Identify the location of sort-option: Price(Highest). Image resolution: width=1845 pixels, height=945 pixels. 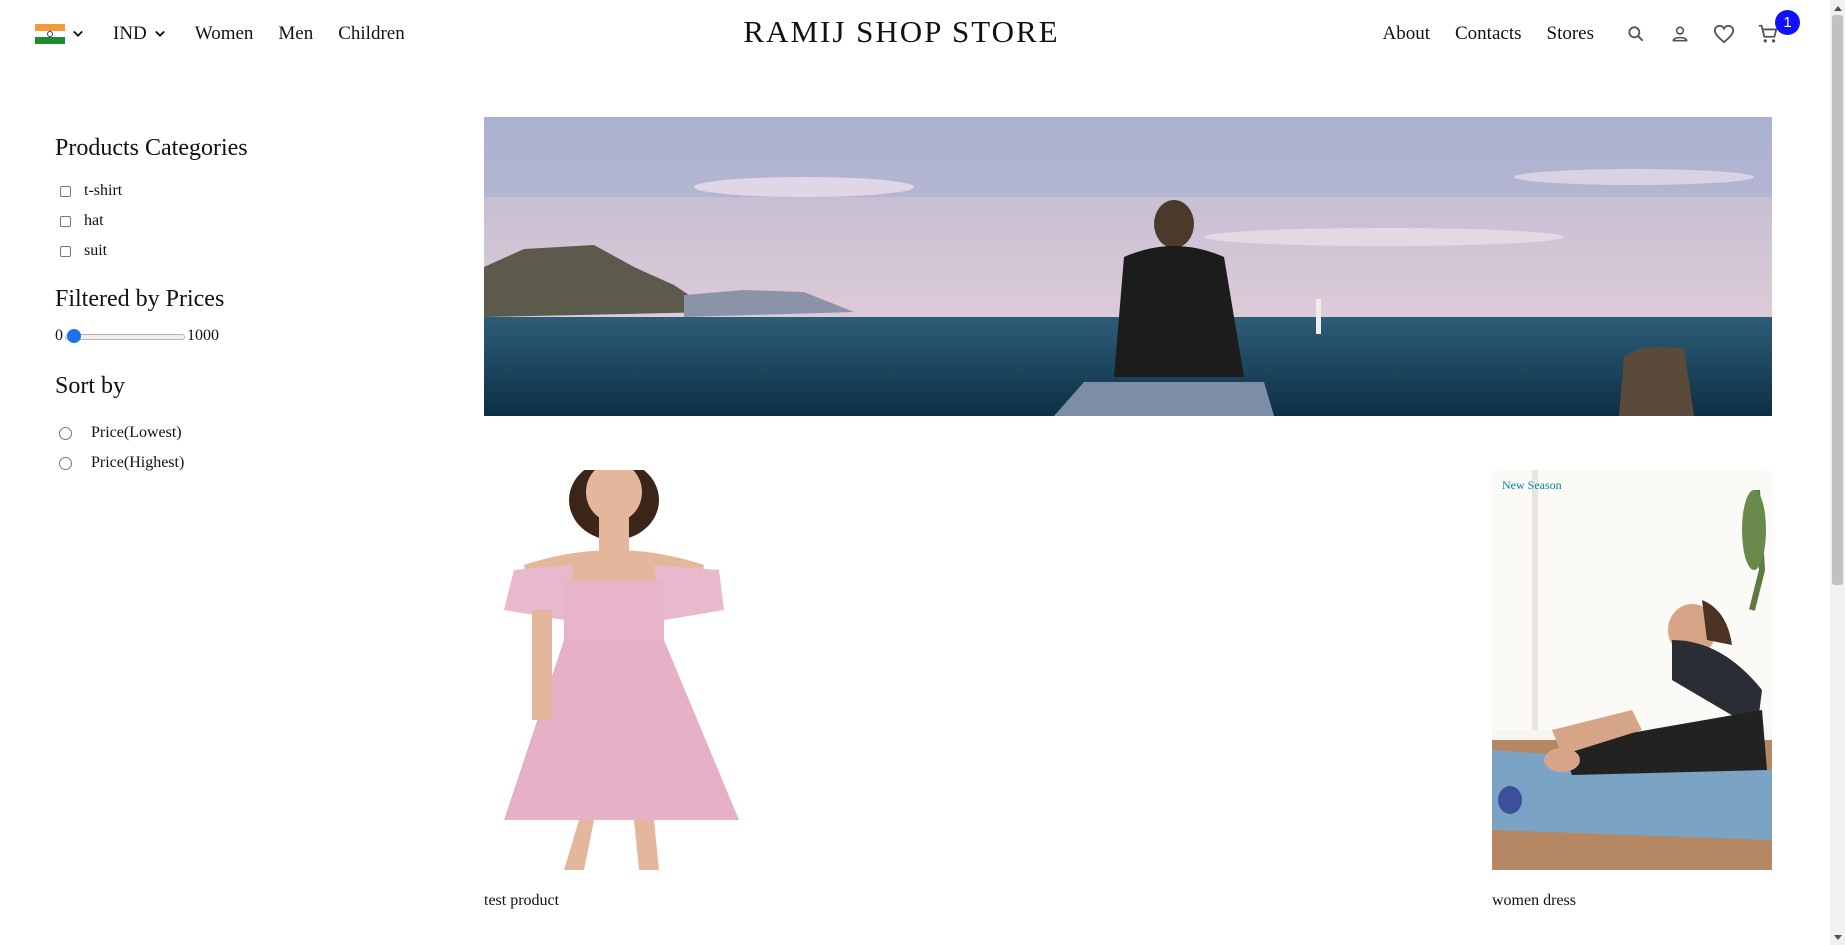
(215, 463).